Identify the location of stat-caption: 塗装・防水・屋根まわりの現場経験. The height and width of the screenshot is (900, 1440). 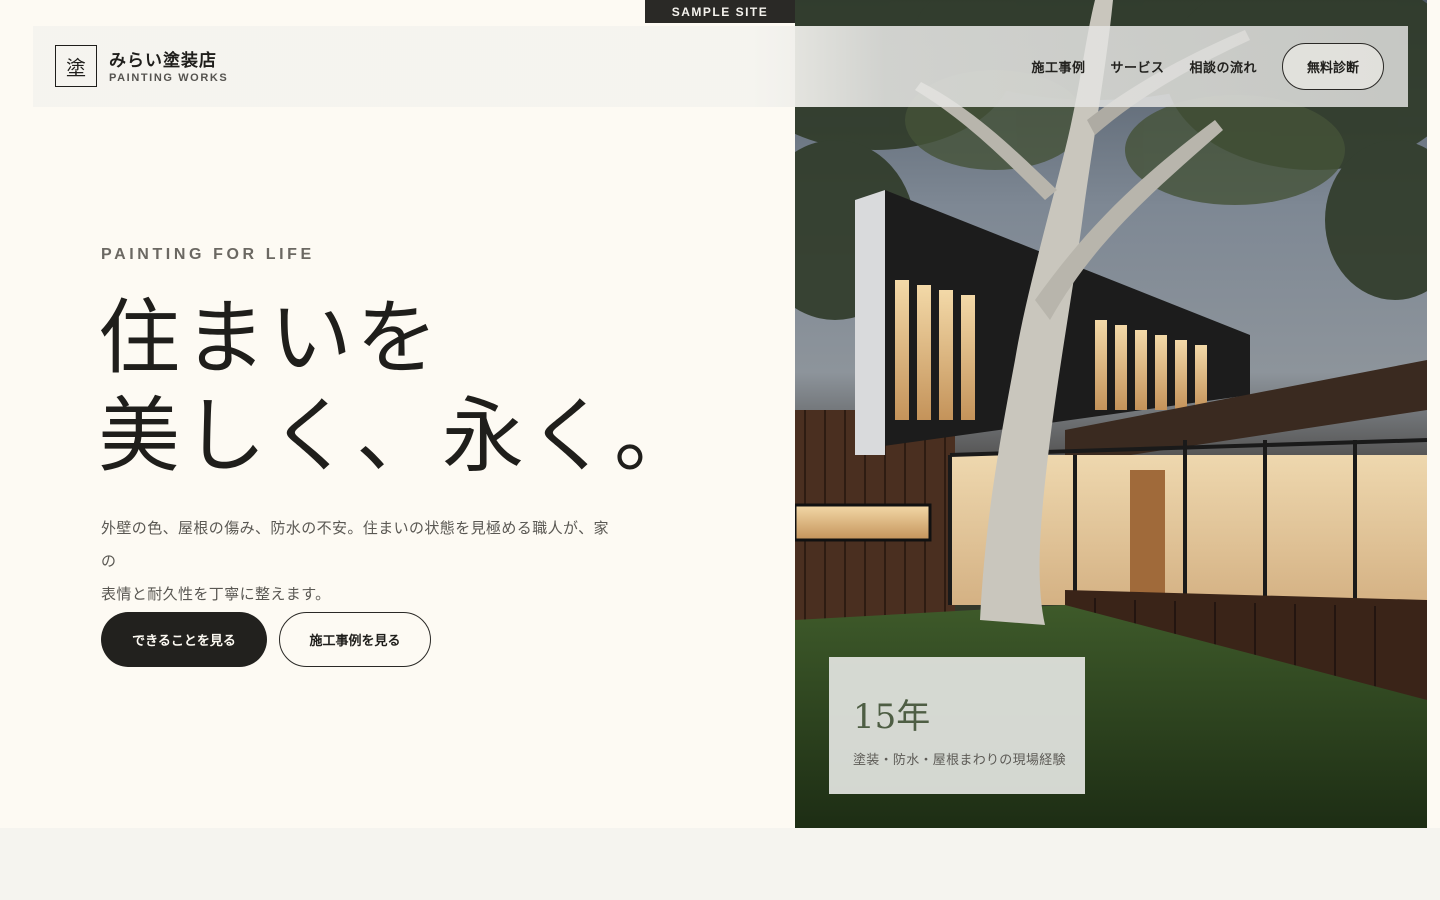
(959, 760).